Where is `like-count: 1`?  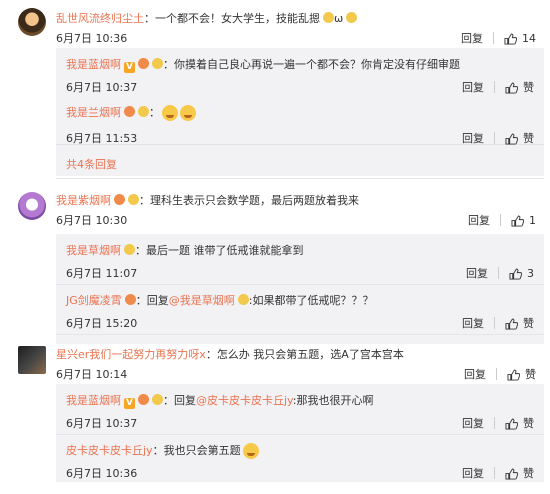
like-count: 1 is located at coordinates (532, 220).